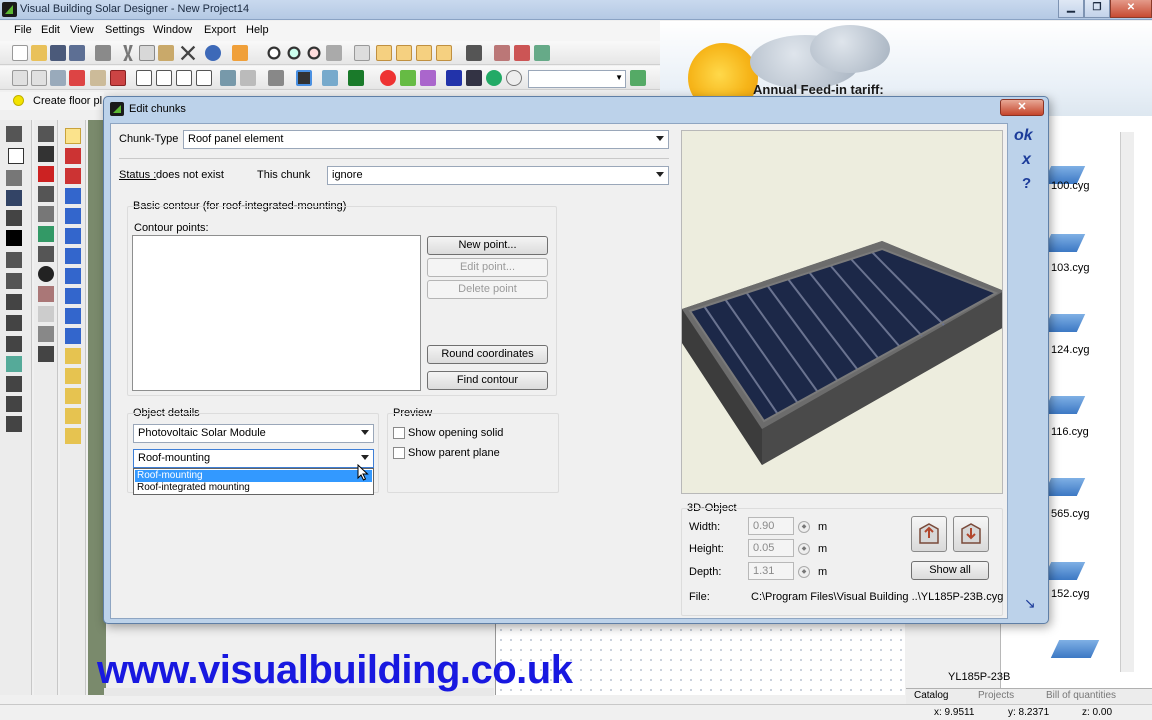 The width and height of the screenshot is (1152, 720). What do you see at coordinates (20, 53) in the screenshot?
I see `new-file-icon` at bounding box center [20, 53].